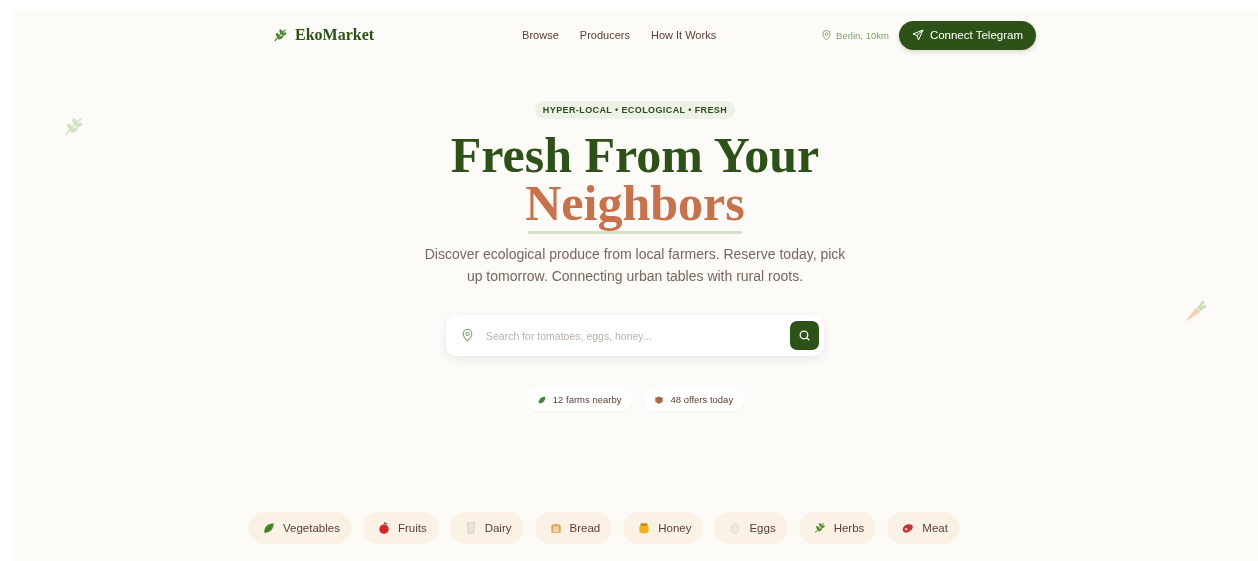 This screenshot has height=561, width=1258. Describe the element at coordinates (917, 35) in the screenshot. I see `send-icon` at that location.